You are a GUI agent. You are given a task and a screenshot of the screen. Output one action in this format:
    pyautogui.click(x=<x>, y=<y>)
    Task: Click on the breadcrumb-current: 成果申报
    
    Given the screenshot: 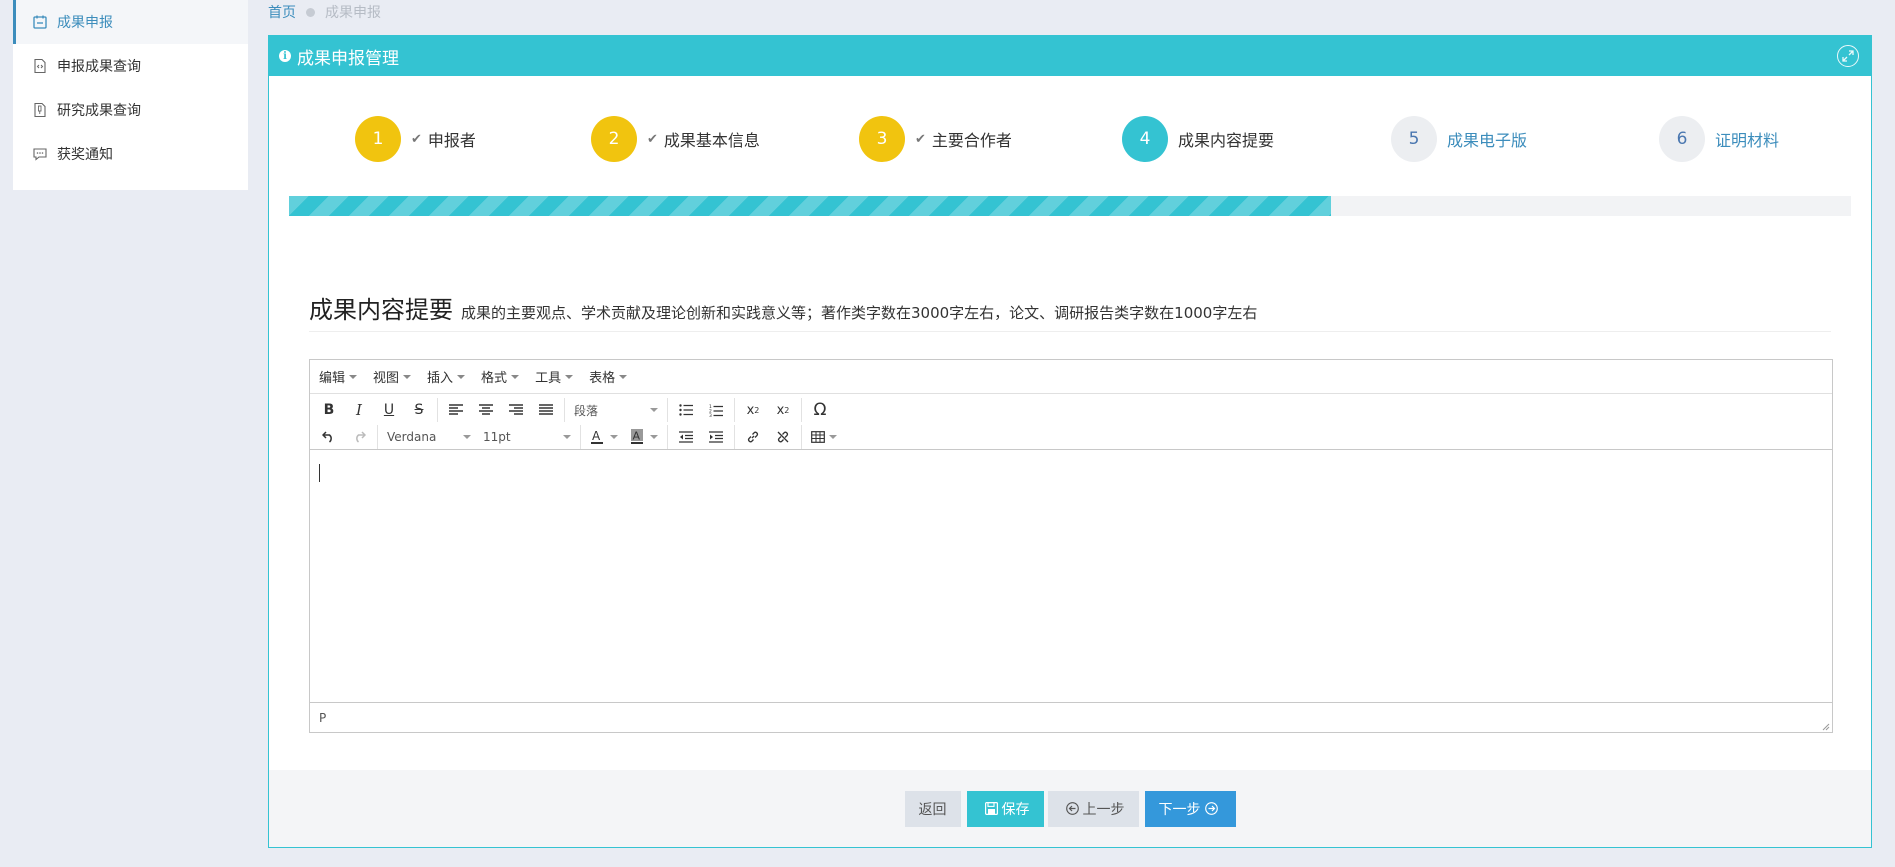 What is the action you would take?
    pyautogui.click(x=353, y=13)
    